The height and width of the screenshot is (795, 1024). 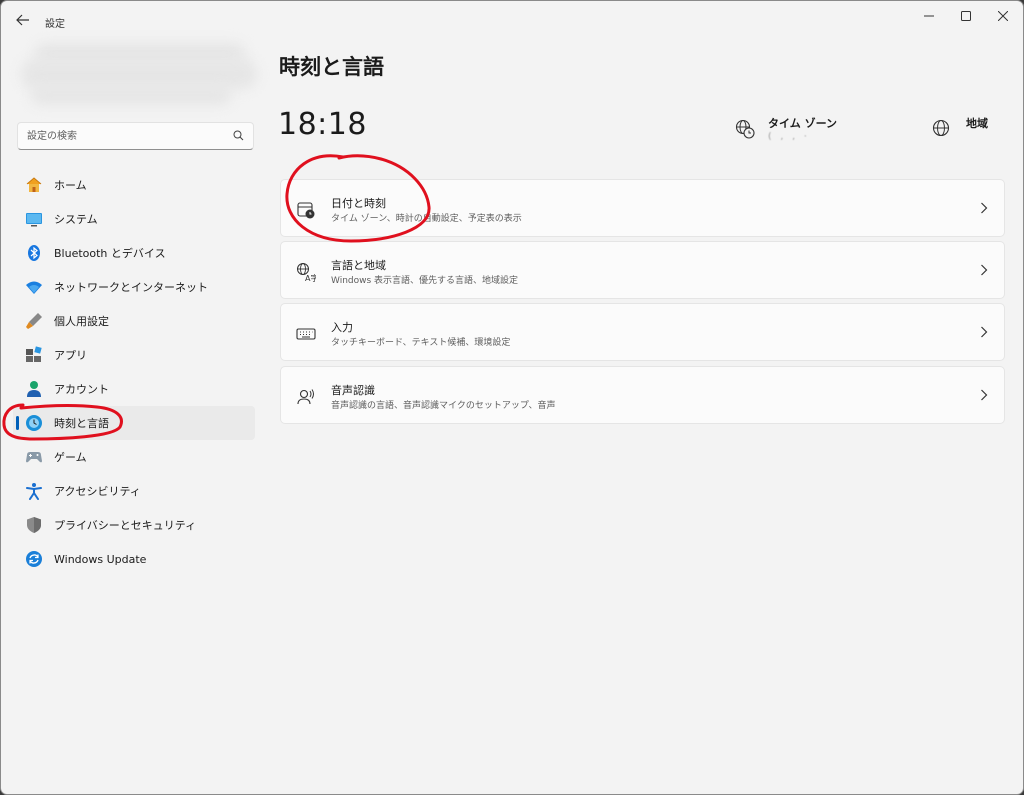 I want to click on sidebar-item-label: プライバシーとセキュリティ, so click(x=125, y=525).